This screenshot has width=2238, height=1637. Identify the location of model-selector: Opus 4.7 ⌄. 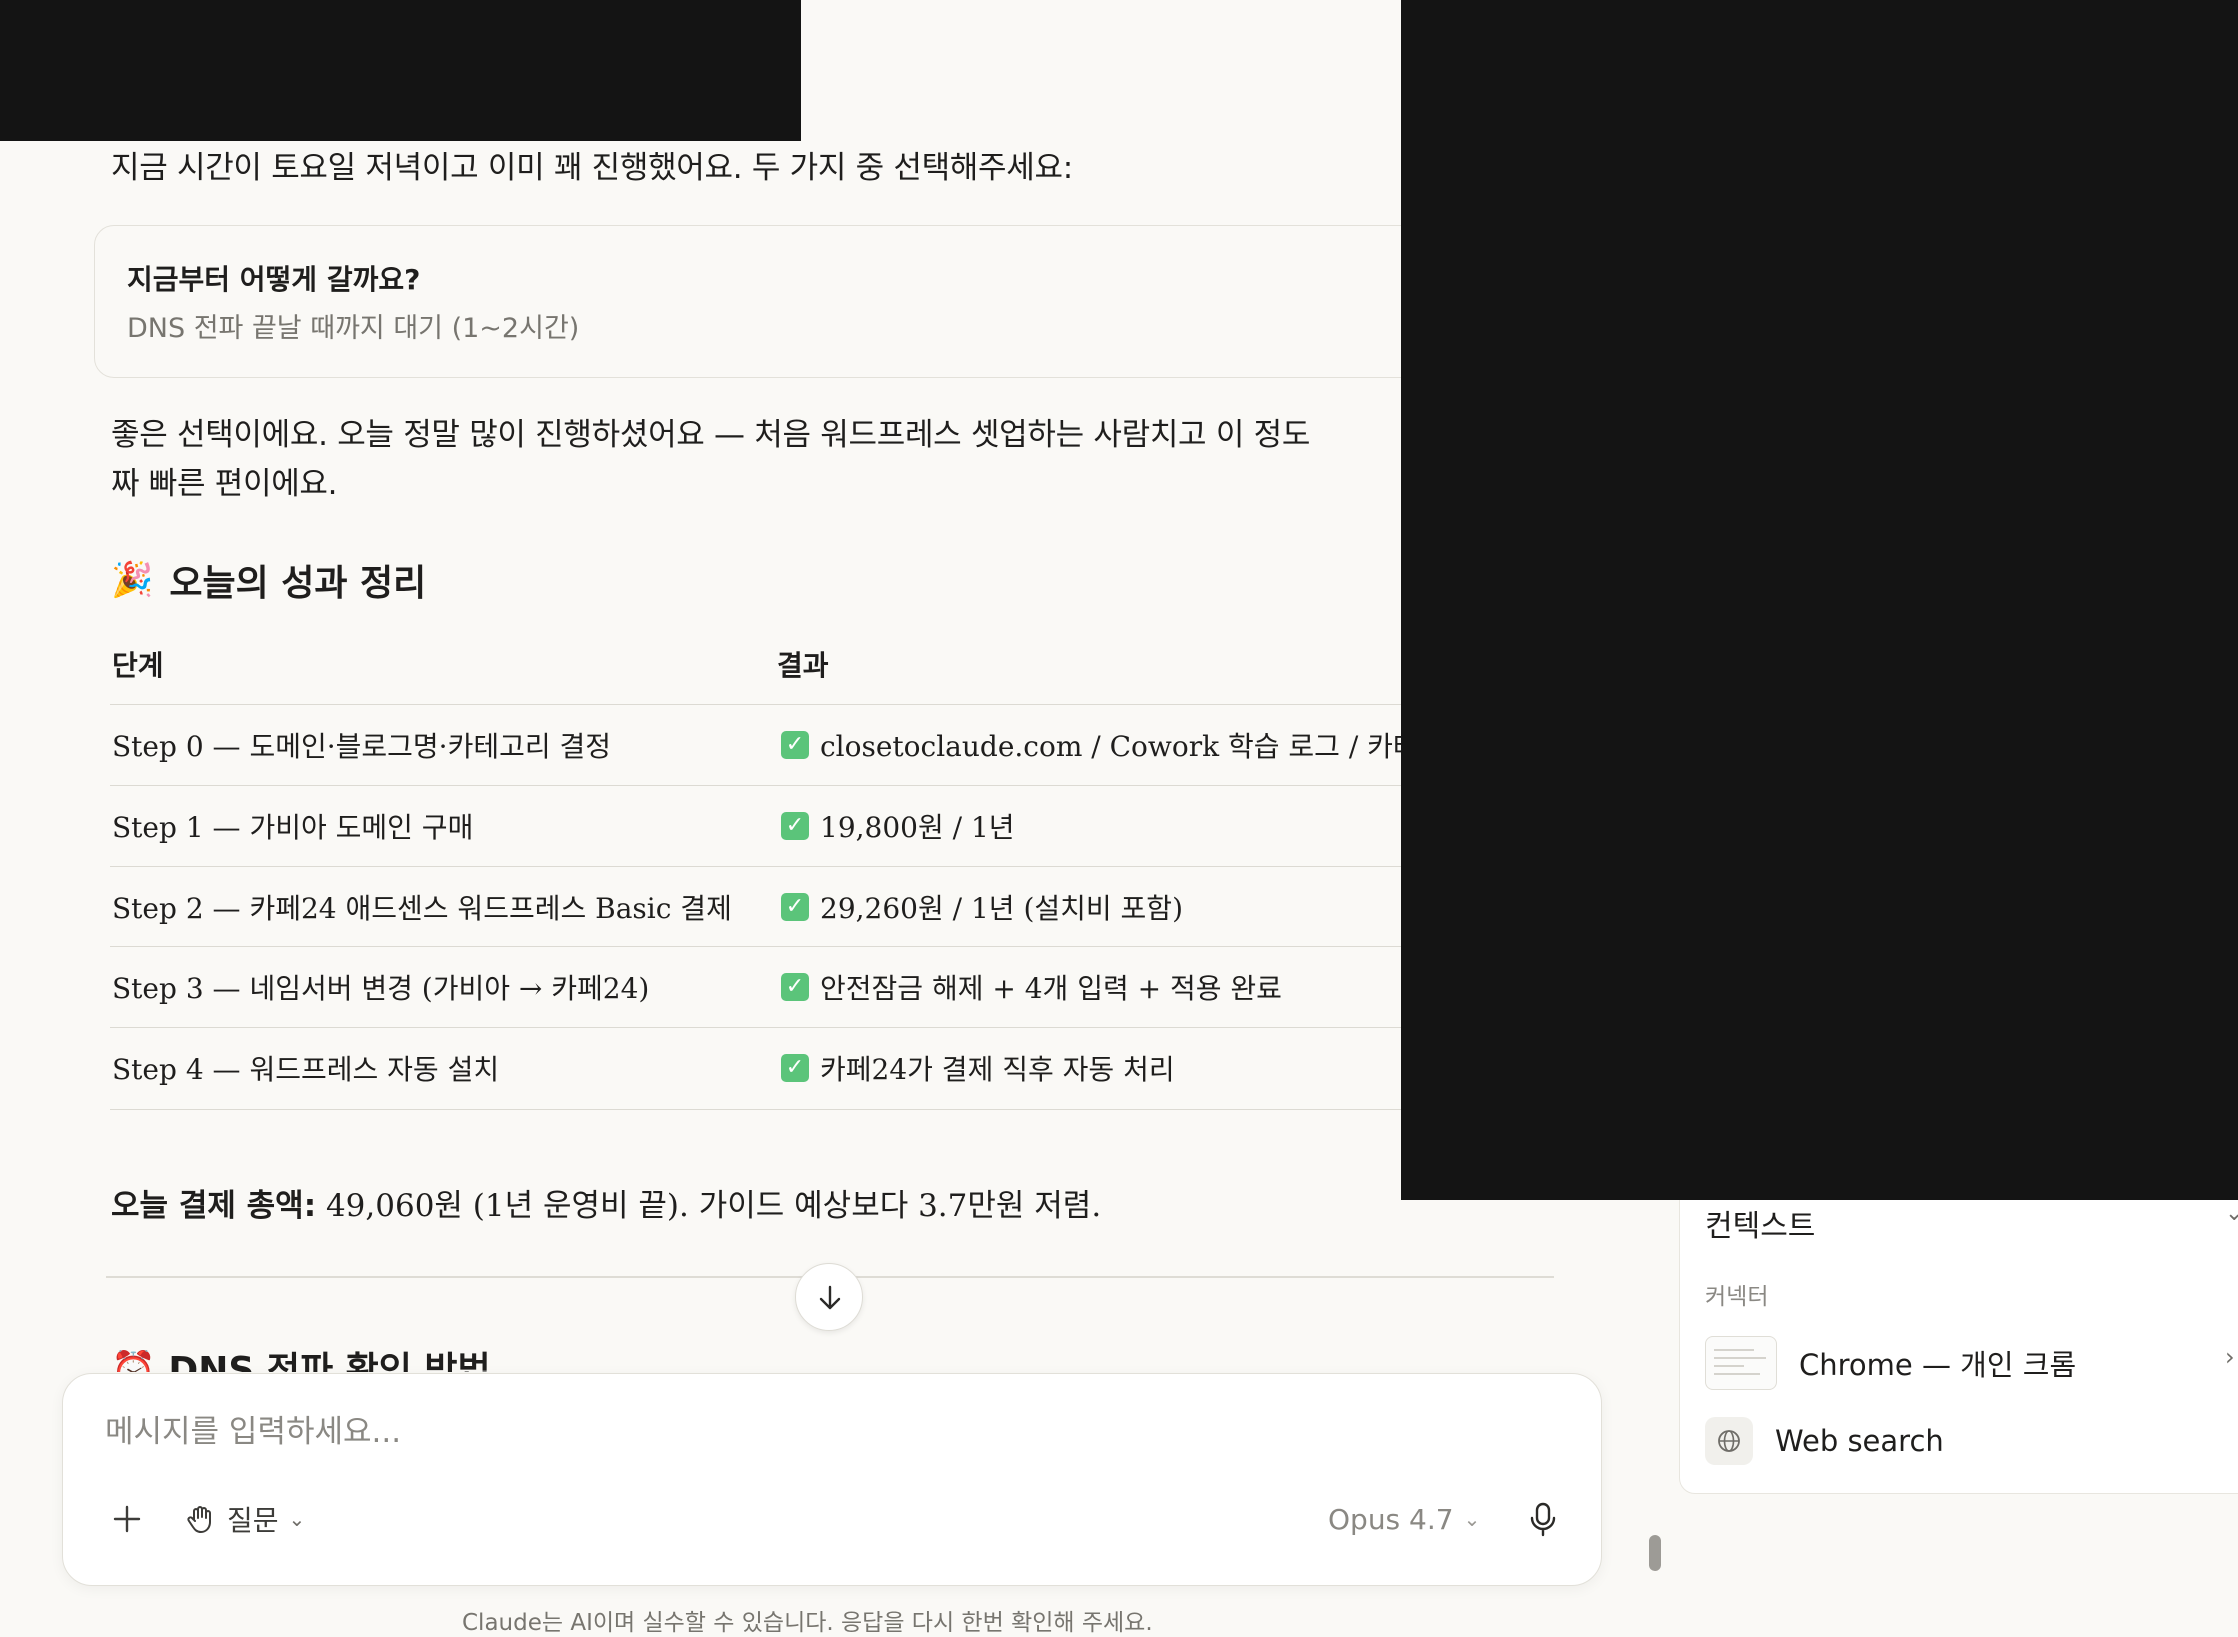
(1404, 1519).